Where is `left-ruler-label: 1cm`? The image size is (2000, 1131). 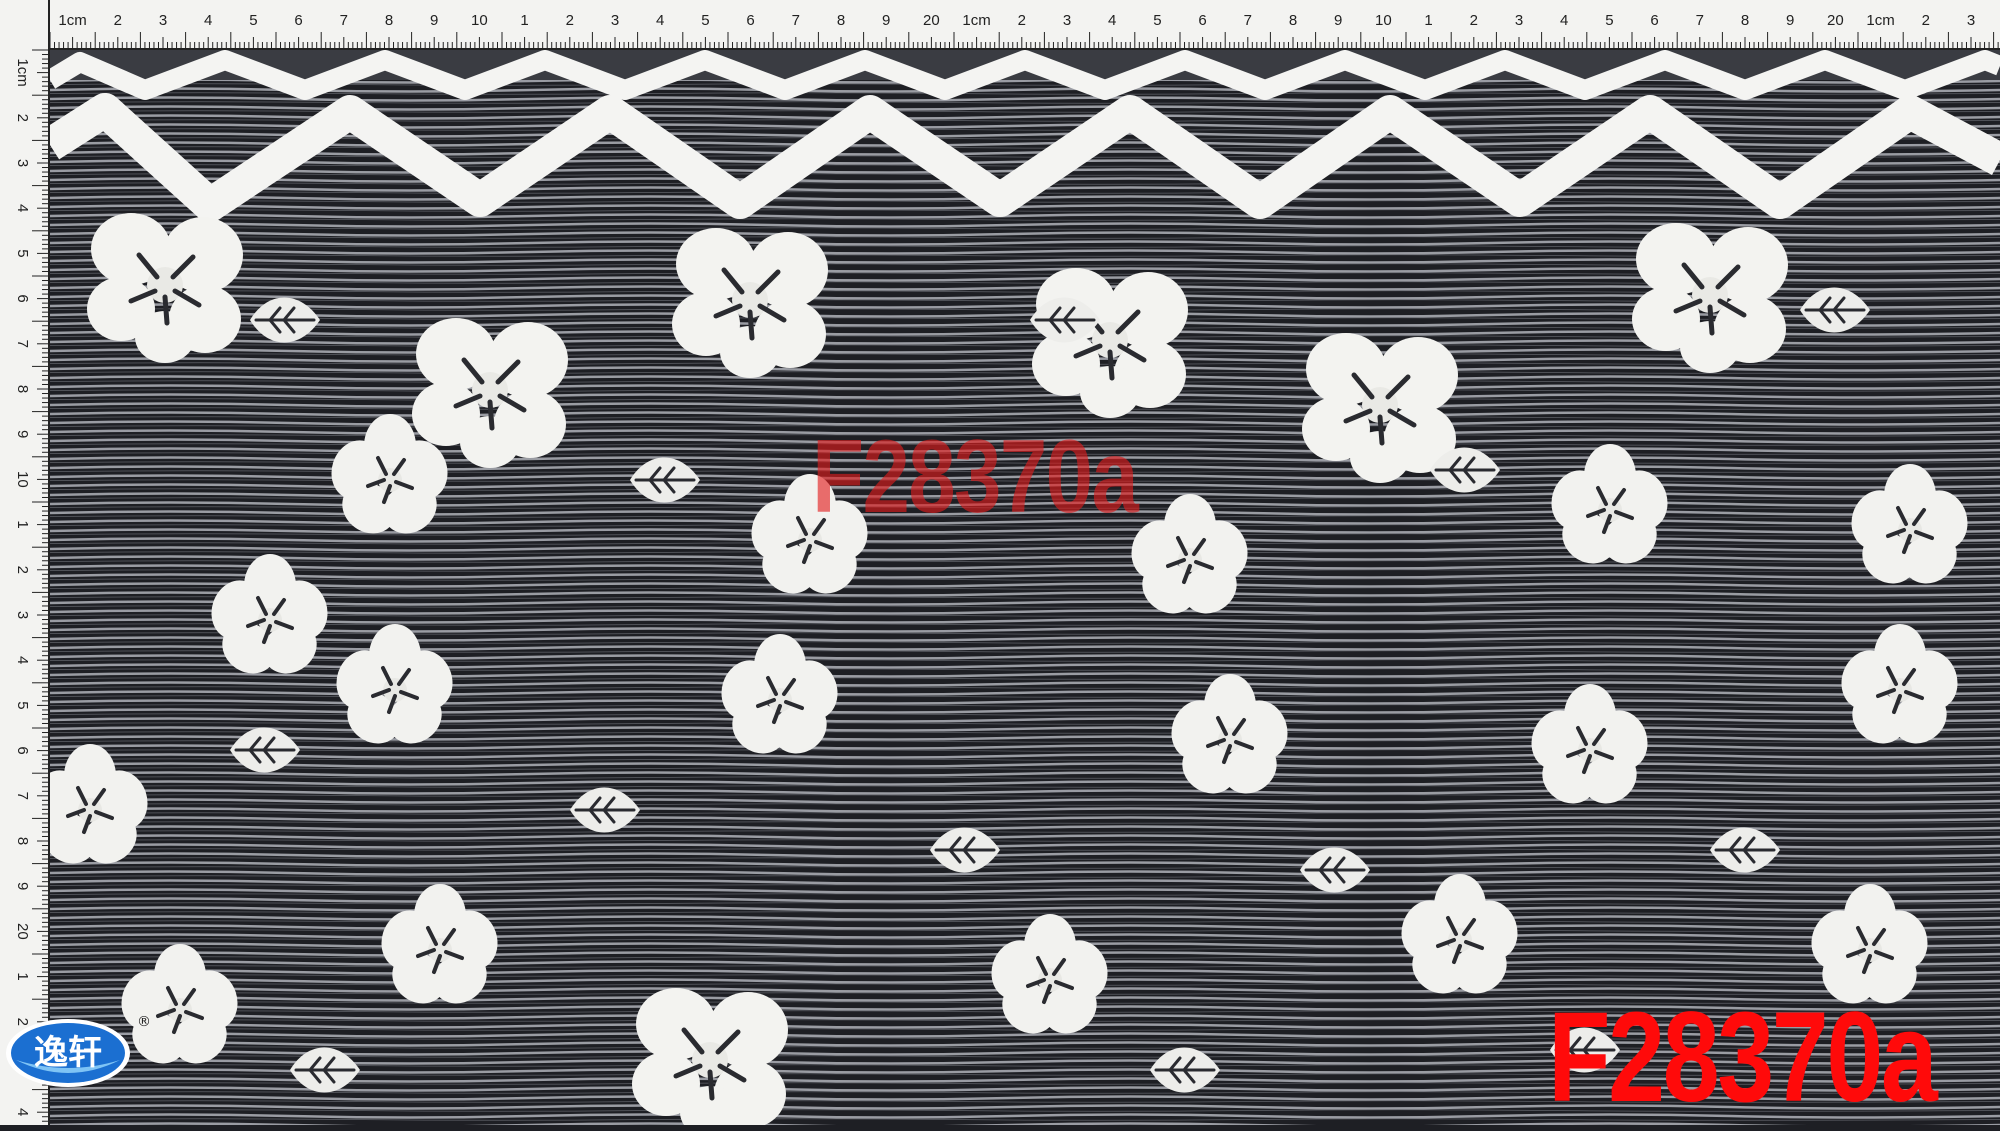 left-ruler-label: 1cm is located at coordinates (22, 72).